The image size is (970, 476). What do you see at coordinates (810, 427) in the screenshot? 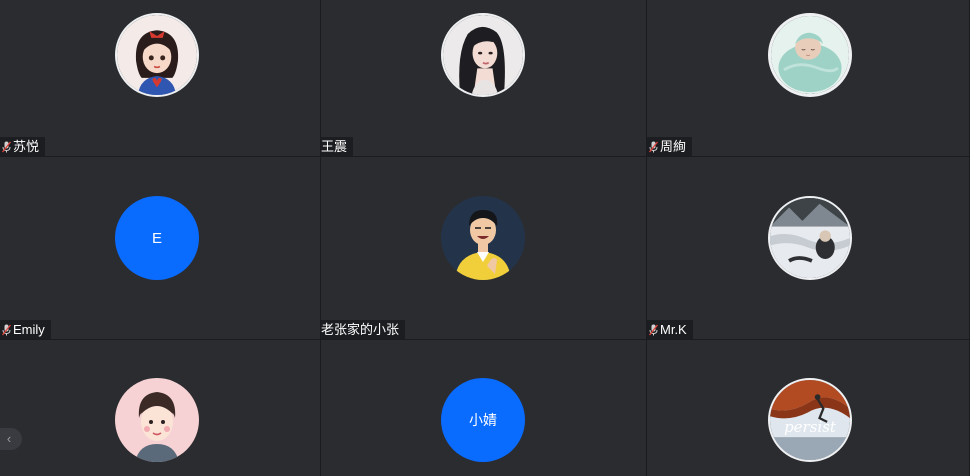
I see `avatar-caption: persist` at bounding box center [810, 427].